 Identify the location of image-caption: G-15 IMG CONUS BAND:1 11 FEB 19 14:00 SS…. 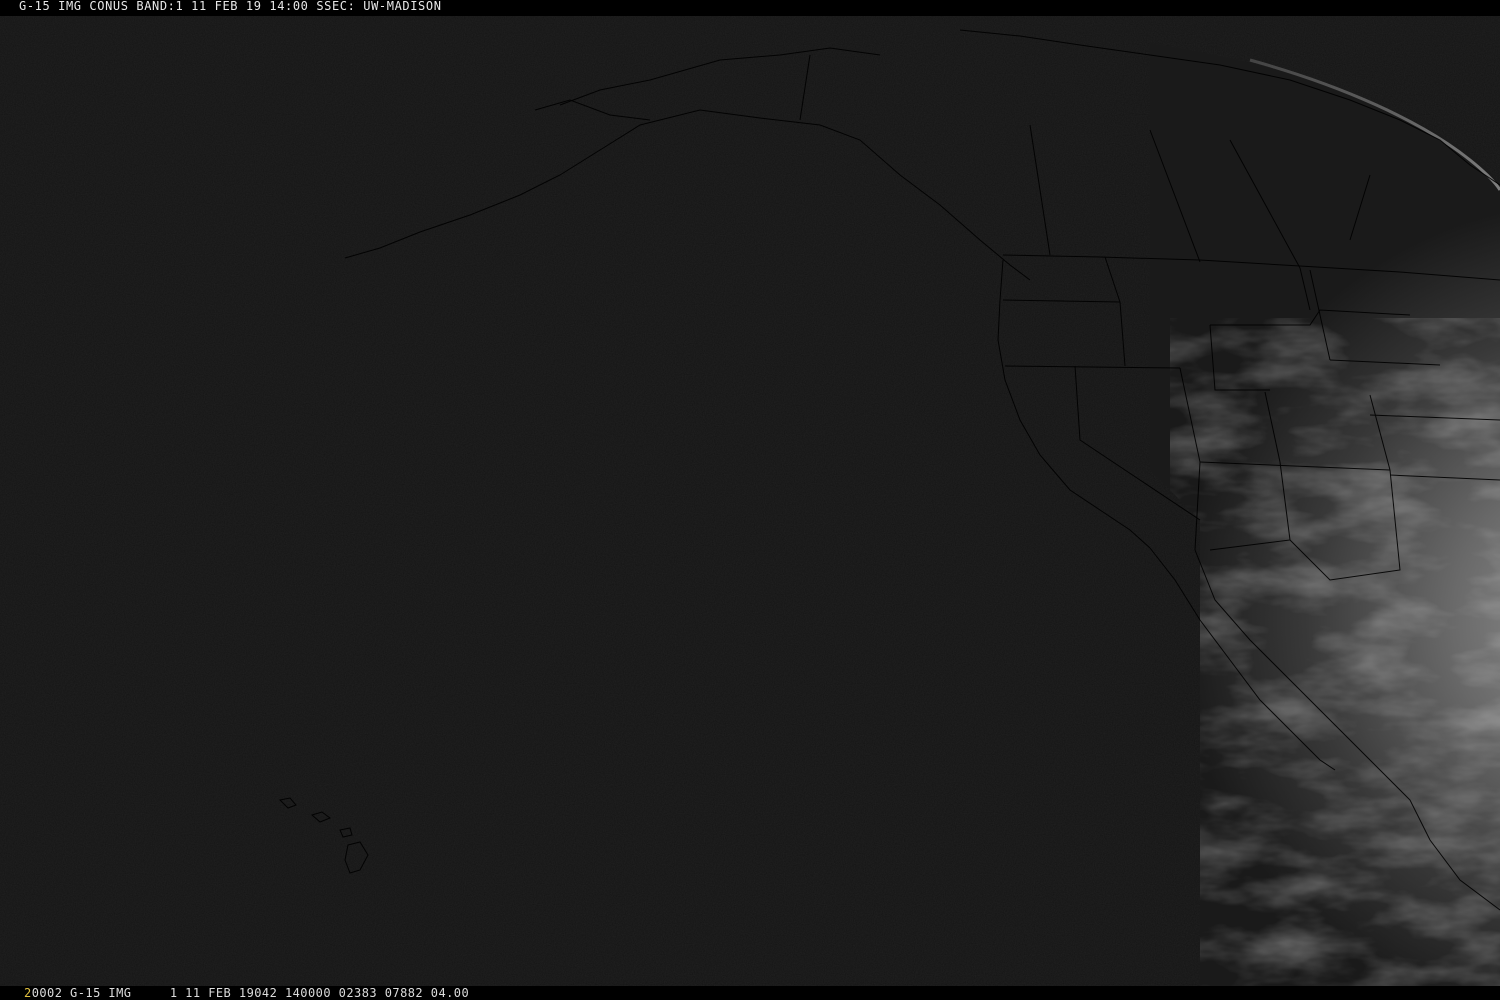
(230, 6).